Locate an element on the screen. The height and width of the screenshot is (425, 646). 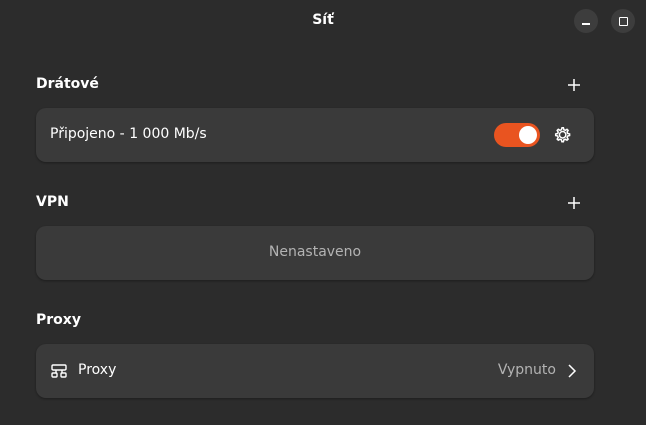
maximize-icon is located at coordinates (623, 21).